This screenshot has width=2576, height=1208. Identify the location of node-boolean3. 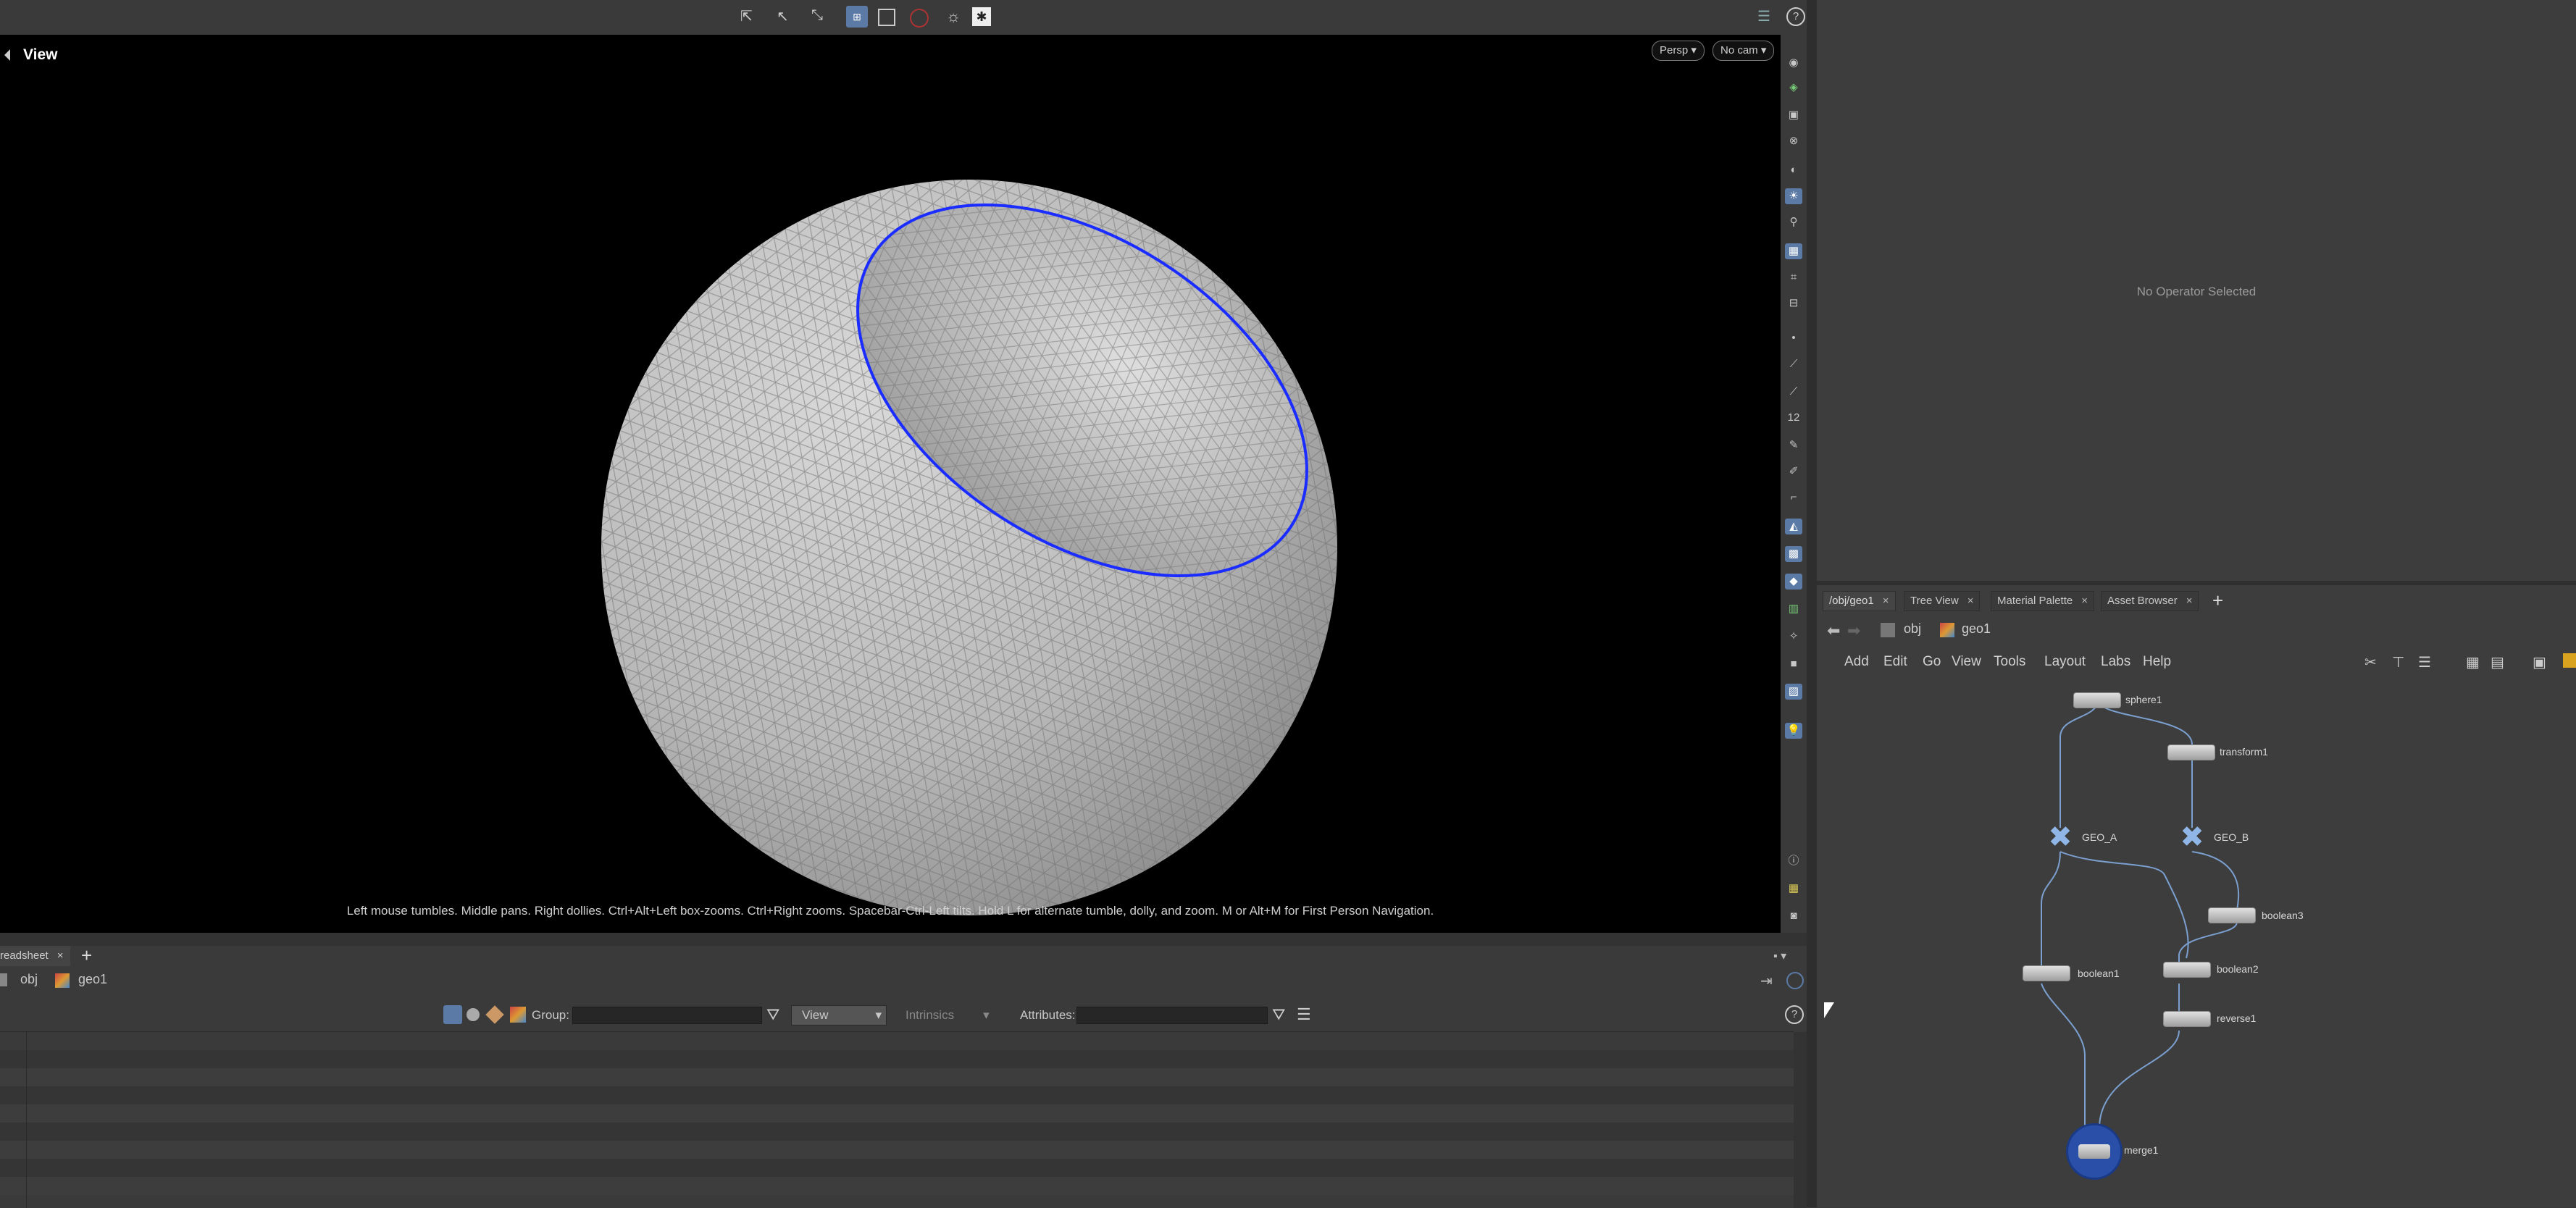
(2232, 915).